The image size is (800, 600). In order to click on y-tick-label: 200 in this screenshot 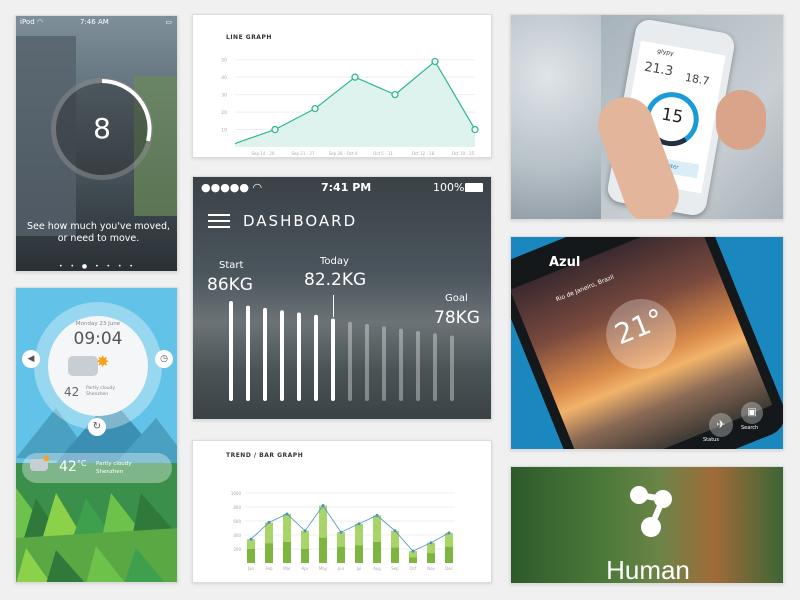, I will do `click(237, 549)`.